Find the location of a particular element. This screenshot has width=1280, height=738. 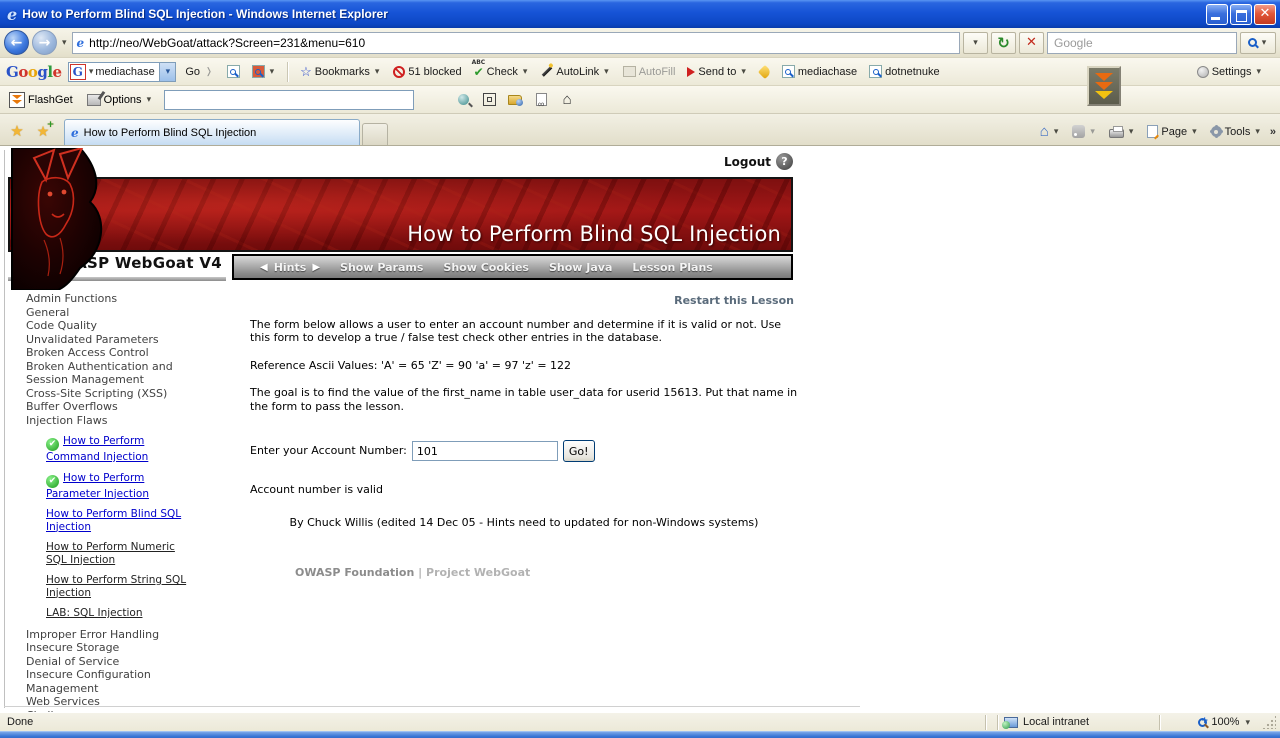

autolink-button: AutoLink ▾ is located at coordinates (575, 72).